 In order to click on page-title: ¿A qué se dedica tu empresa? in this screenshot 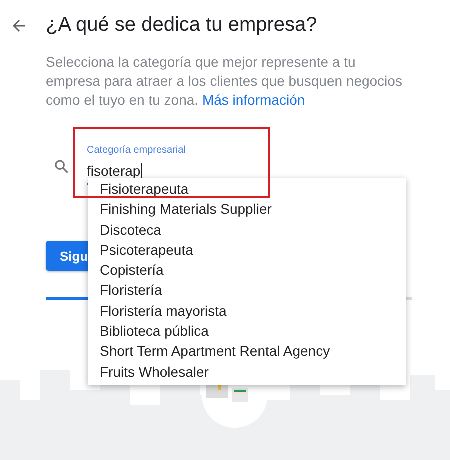, I will do `click(182, 25)`.